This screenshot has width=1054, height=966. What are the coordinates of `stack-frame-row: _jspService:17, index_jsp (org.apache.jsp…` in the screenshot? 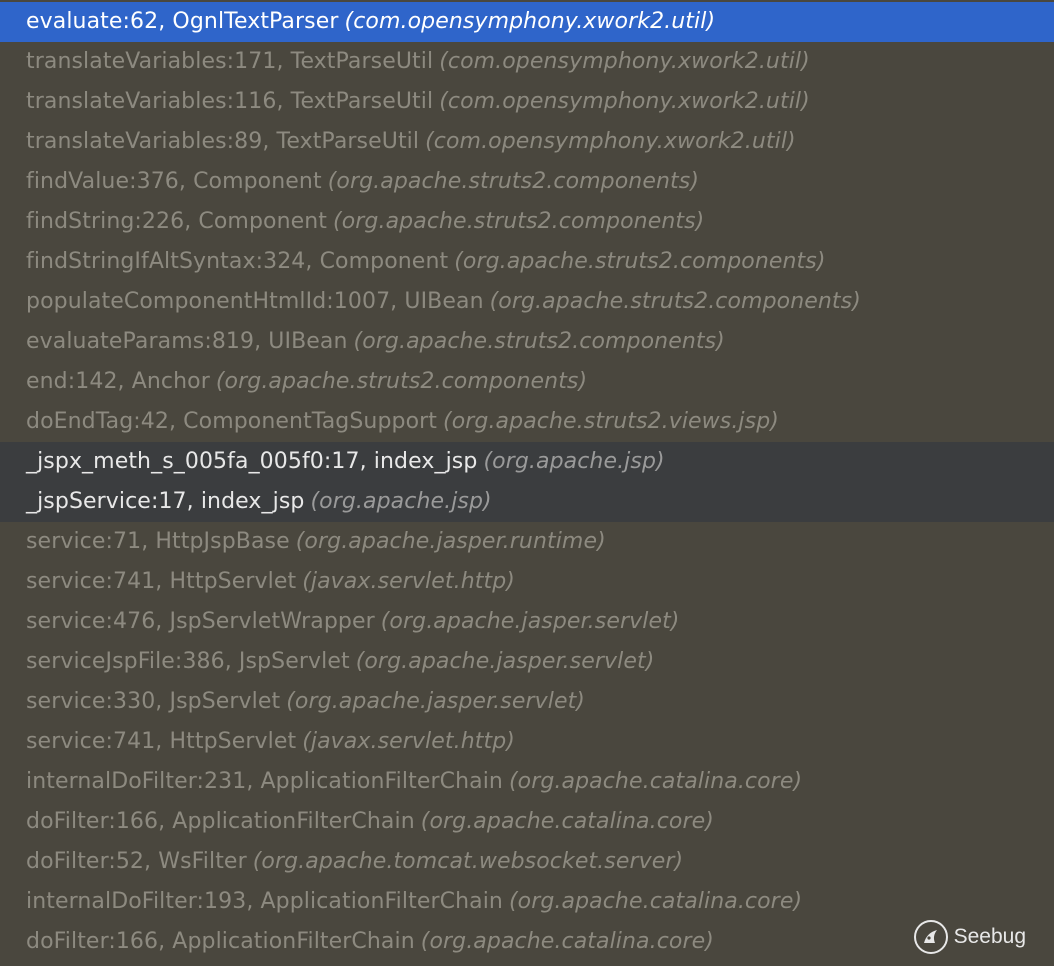 It's located at (527, 502).